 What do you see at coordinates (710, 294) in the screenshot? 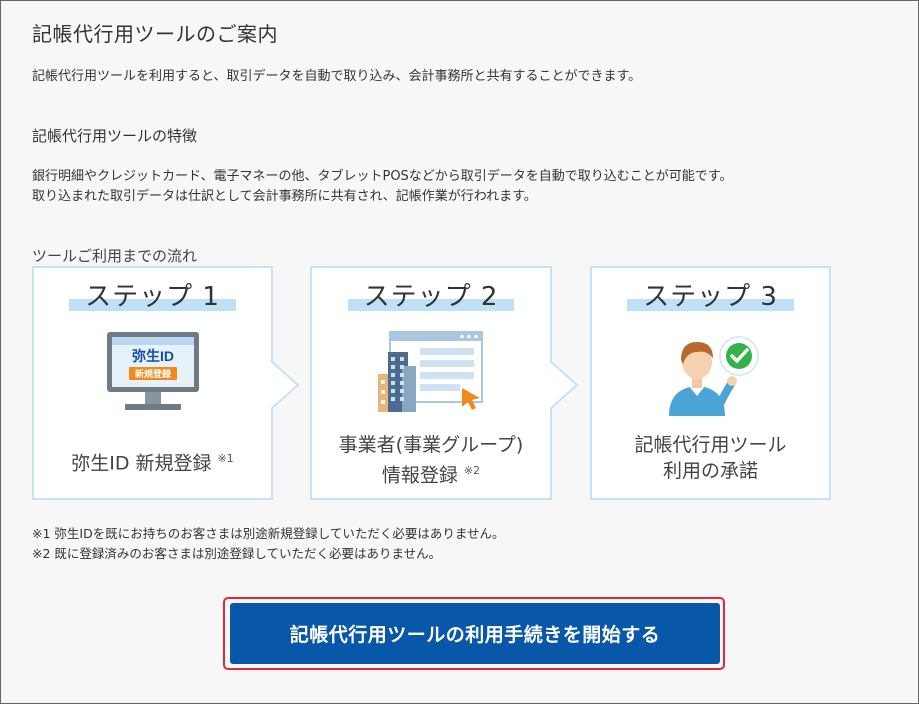
I see `step-title: ステップ 3` at bounding box center [710, 294].